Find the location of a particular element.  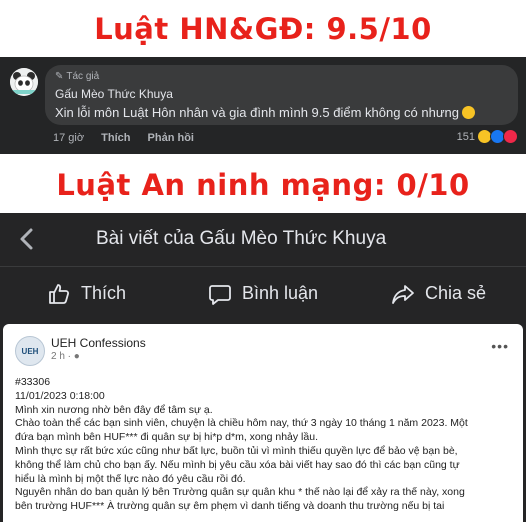

comment-label: Bình luận is located at coordinates (280, 293).